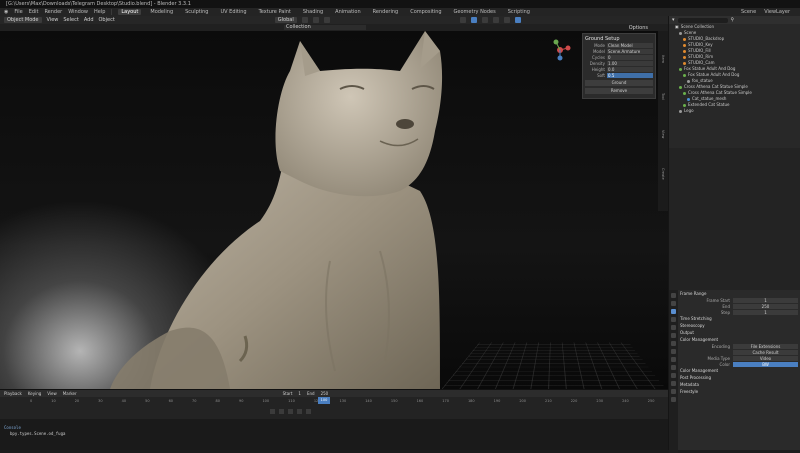 Image resolution: width=800 pixels, height=453 pixels. Describe the element at coordinates (673, 20) in the screenshot. I see `filter-icon: ▾` at that location.